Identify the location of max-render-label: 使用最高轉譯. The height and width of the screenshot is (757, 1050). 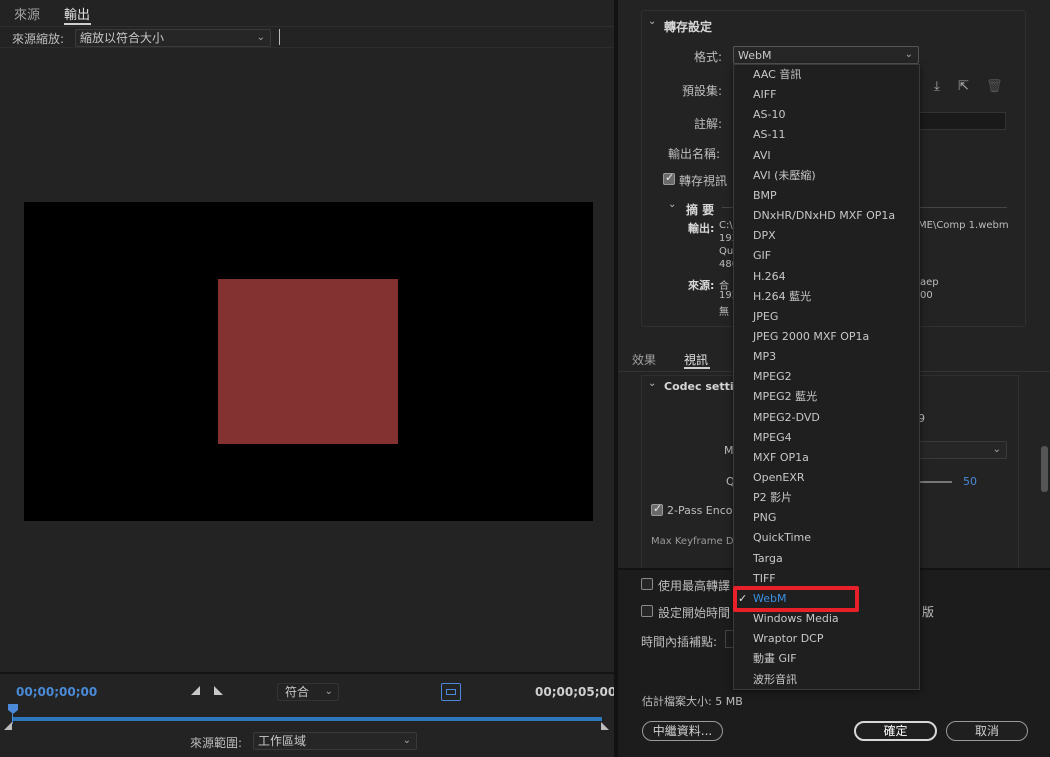
(694, 586).